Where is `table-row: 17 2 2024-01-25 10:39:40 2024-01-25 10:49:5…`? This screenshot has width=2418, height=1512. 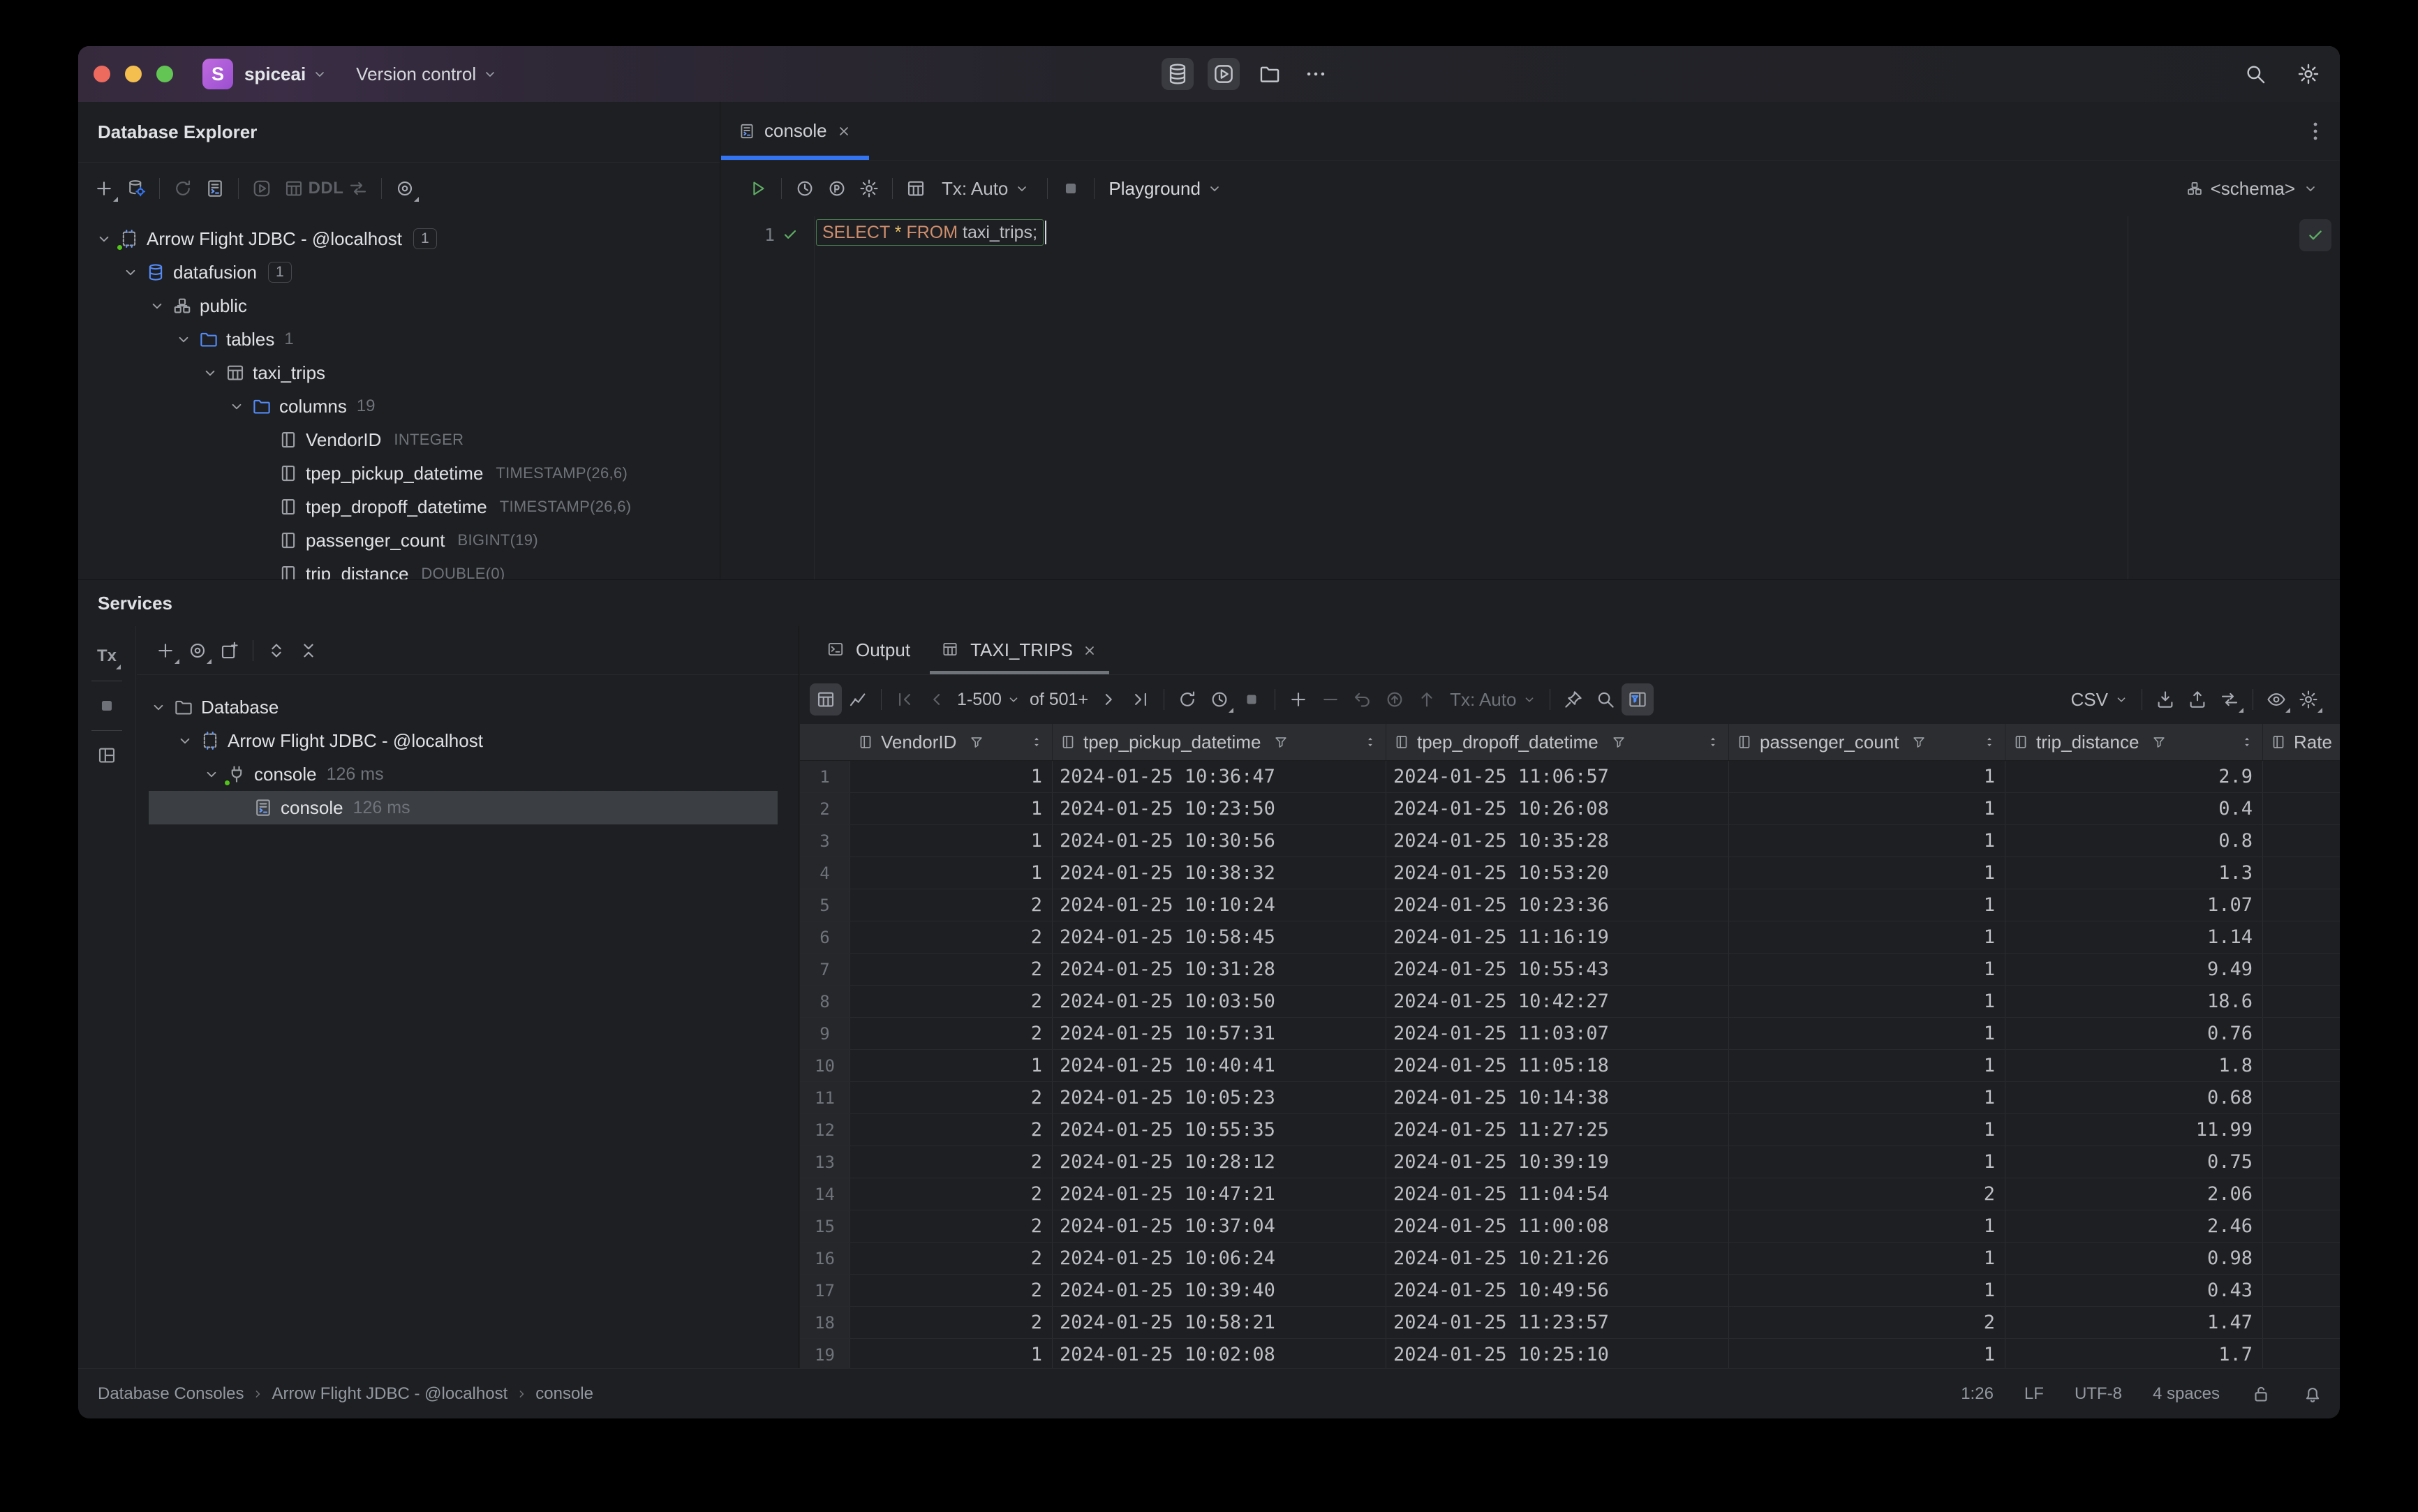 table-row: 17 2 2024-01-25 10:39:40 2024-01-25 10:49:5… is located at coordinates (1570, 1291).